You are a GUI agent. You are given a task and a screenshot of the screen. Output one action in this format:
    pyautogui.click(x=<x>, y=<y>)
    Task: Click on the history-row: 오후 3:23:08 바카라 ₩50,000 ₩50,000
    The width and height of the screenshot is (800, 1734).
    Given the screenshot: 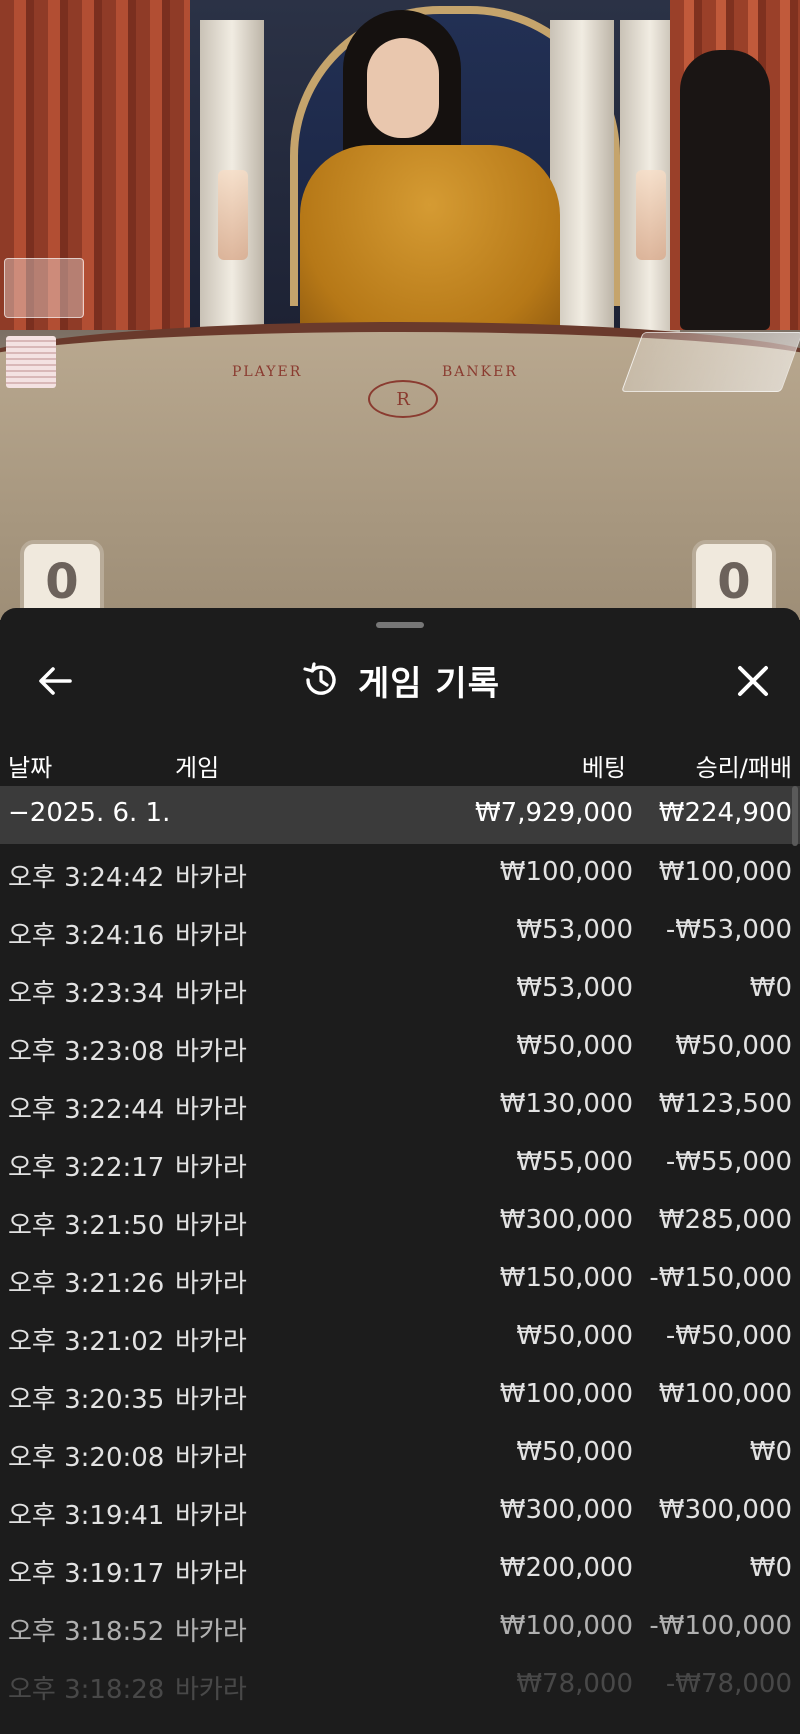 What is the action you would take?
    pyautogui.click(x=400, y=1047)
    